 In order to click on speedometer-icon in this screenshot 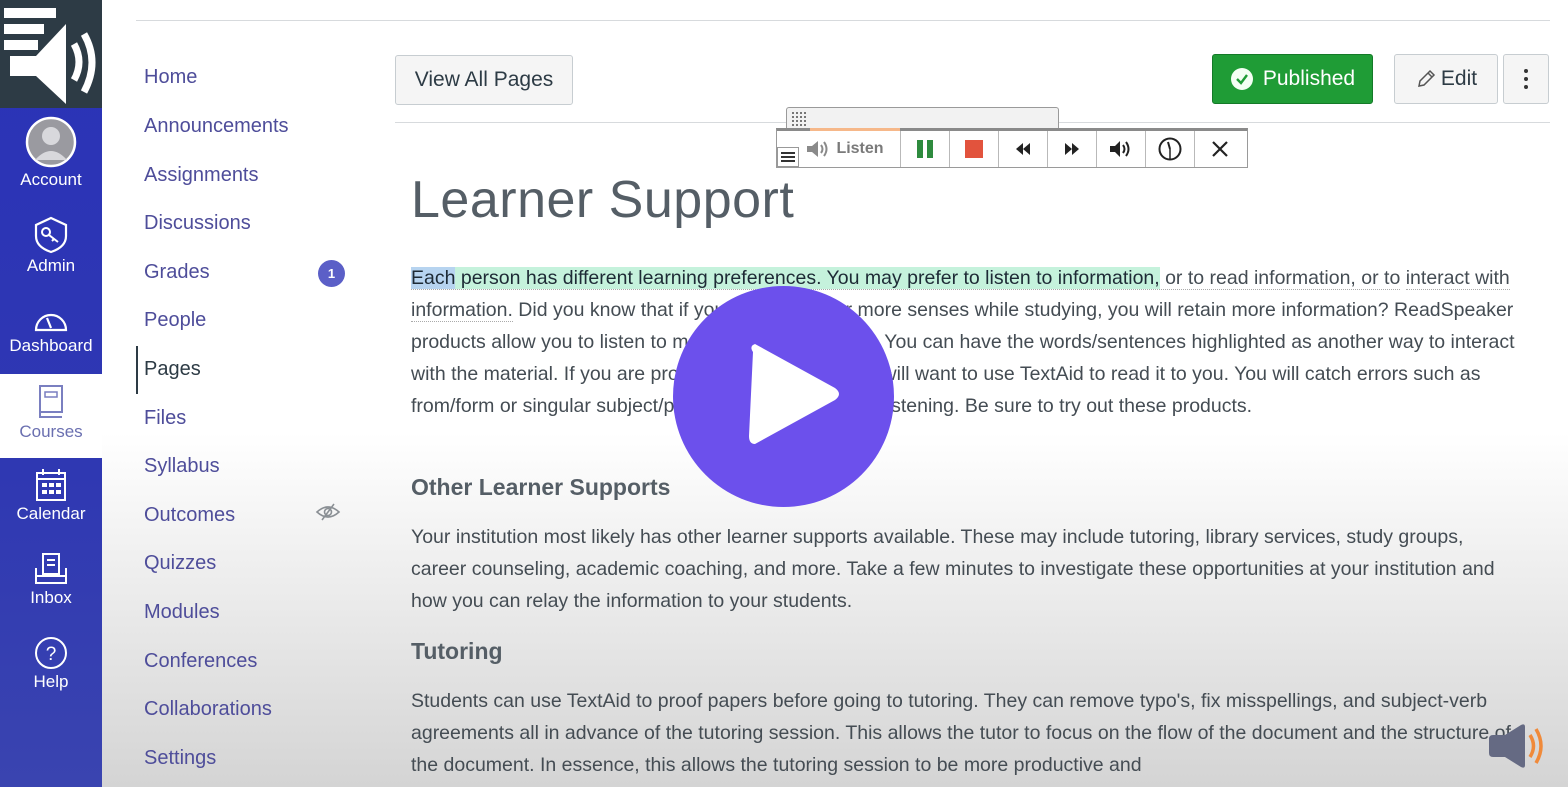, I will do `click(51, 322)`.